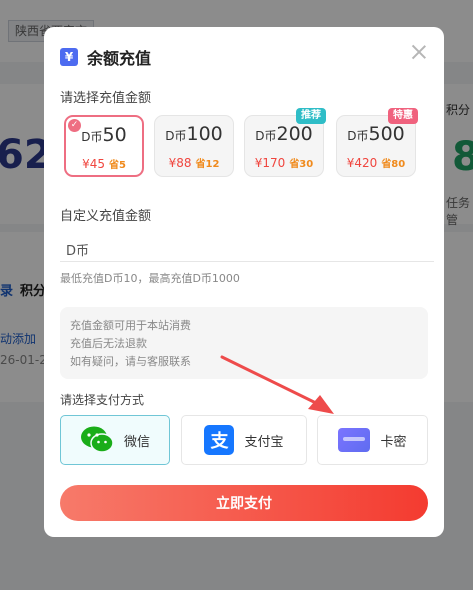 The width and height of the screenshot is (473, 590). Describe the element at coordinates (204, 134) in the screenshot. I see `amount-value: 100` at that location.